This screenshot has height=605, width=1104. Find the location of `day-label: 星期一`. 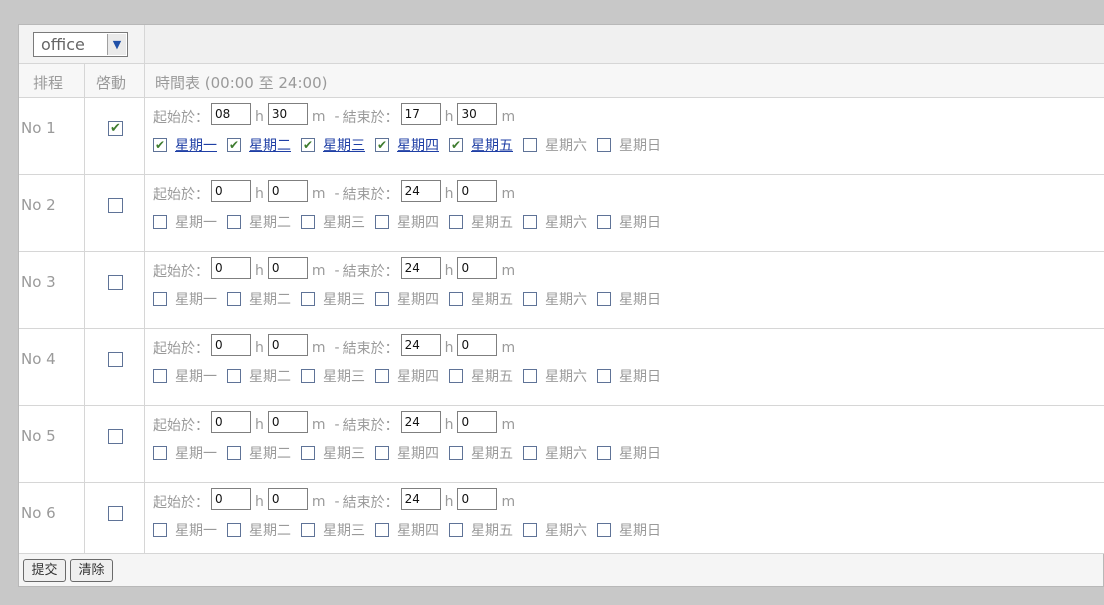

day-label: 星期一 is located at coordinates (196, 145).